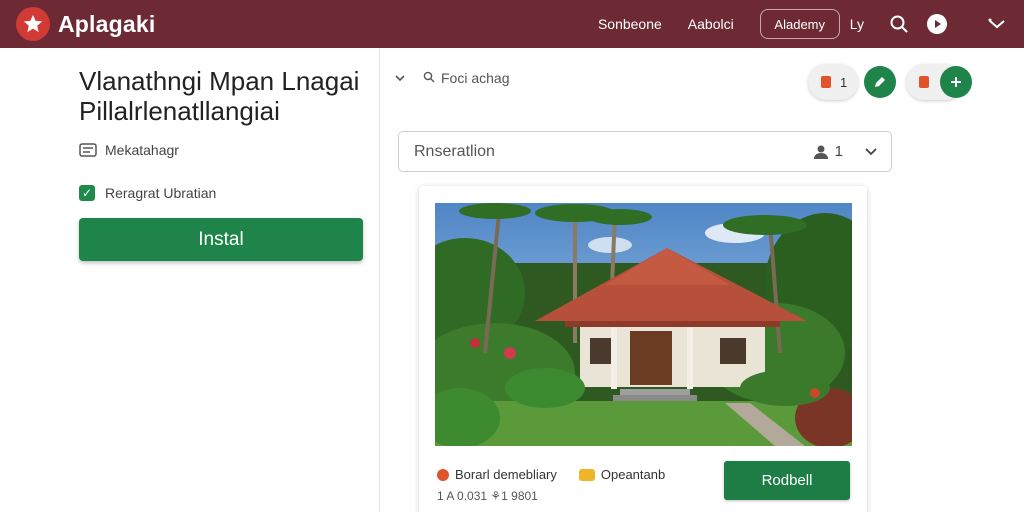  What do you see at coordinates (454, 151) in the screenshot?
I see `reservation-select-value: Rnseratlion` at bounding box center [454, 151].